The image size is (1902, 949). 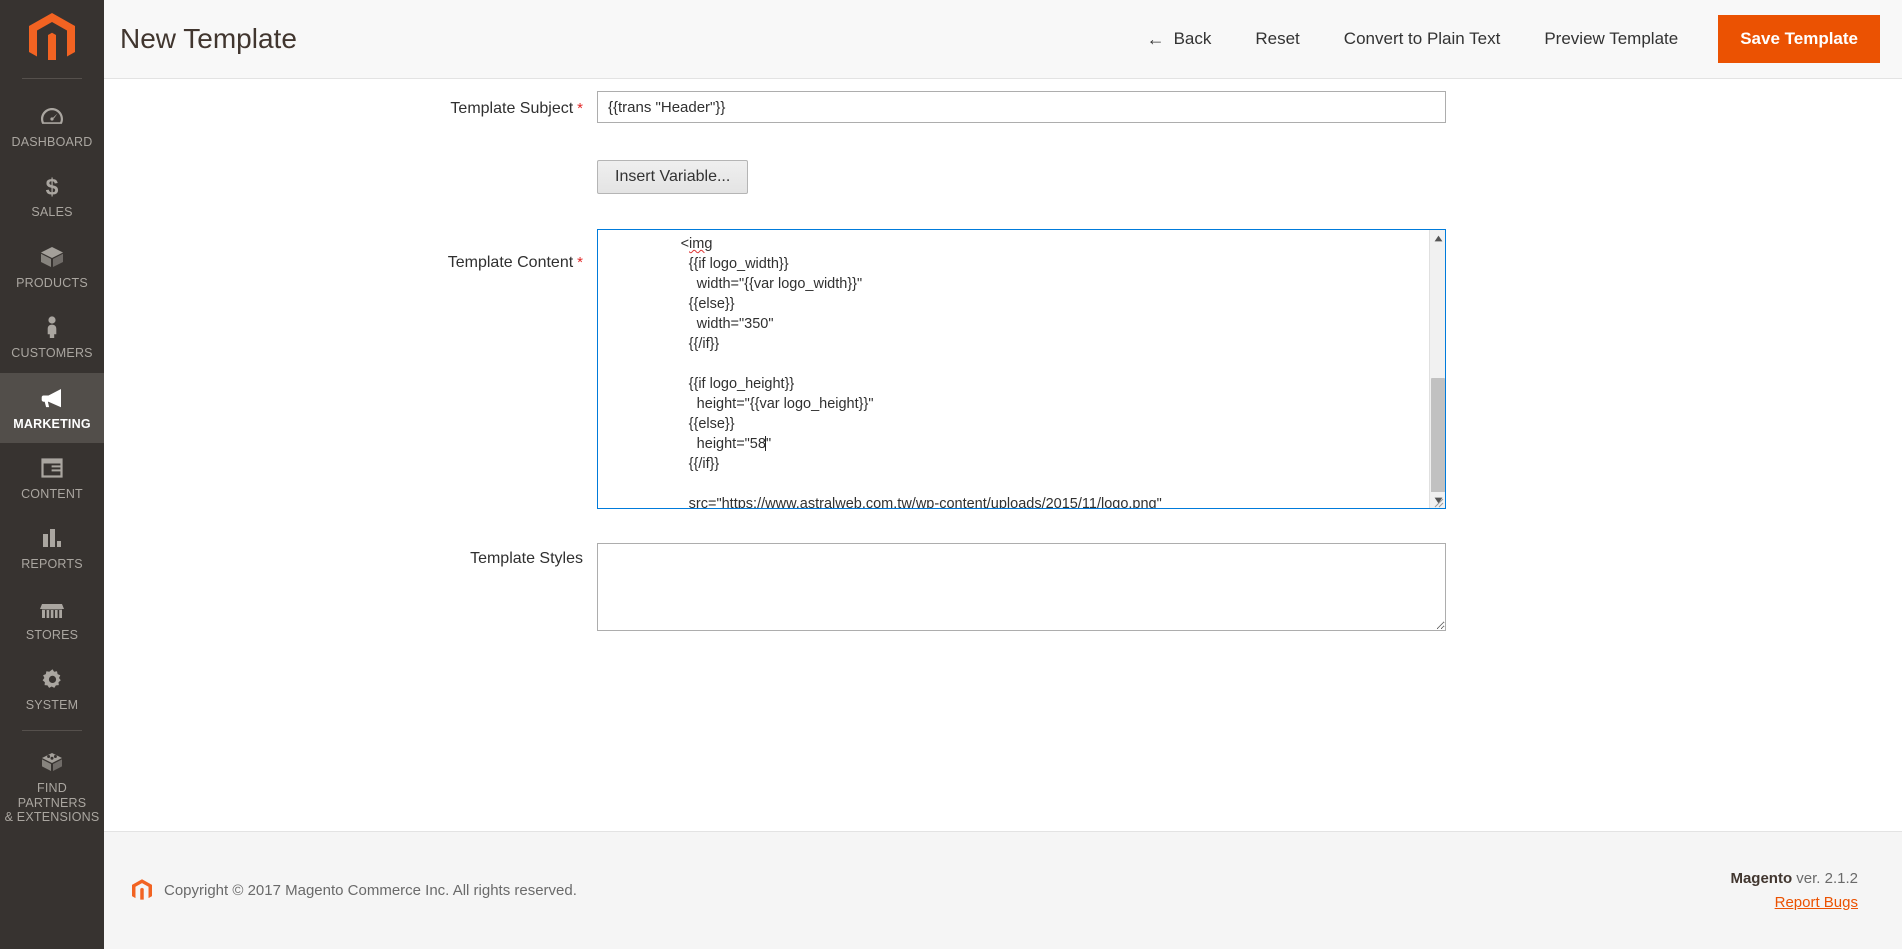 I want to click on sidebar-item-reports: REPORTS, so click(x=52, y=548).